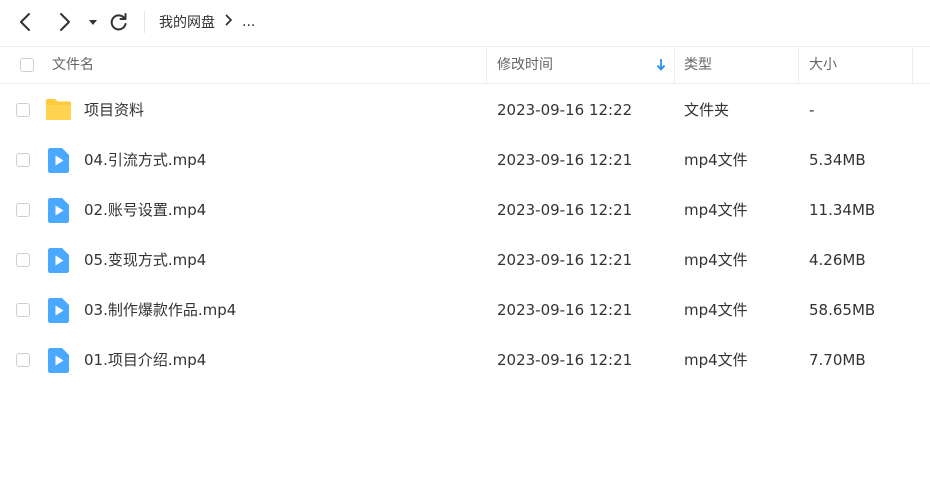  What do you see at coordinates (837, 260) in the screenshot?
I see `file-size: 4.26MB` at bounding box center [837, 260].